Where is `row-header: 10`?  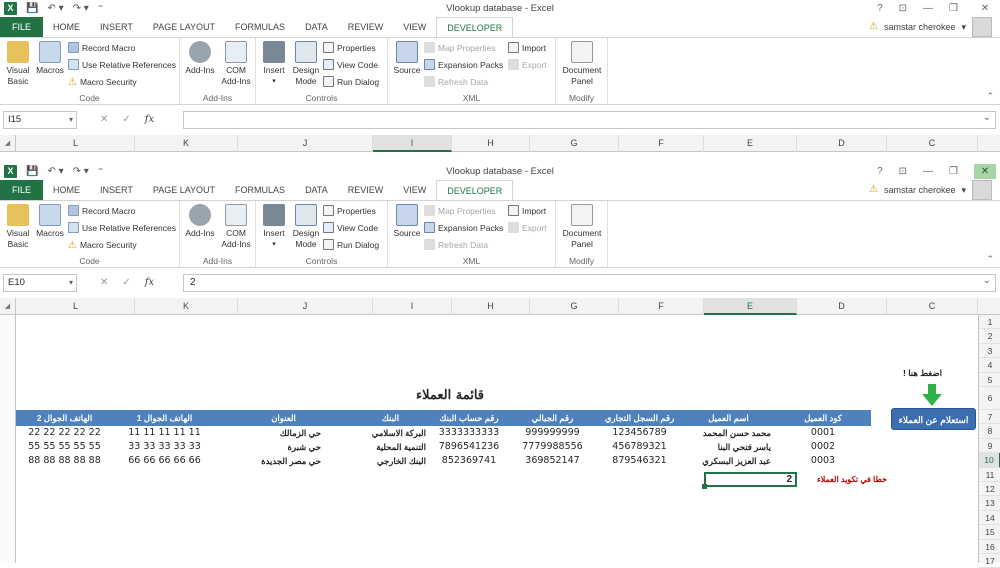 row-header: 10 is located at coordinates (989, 460).